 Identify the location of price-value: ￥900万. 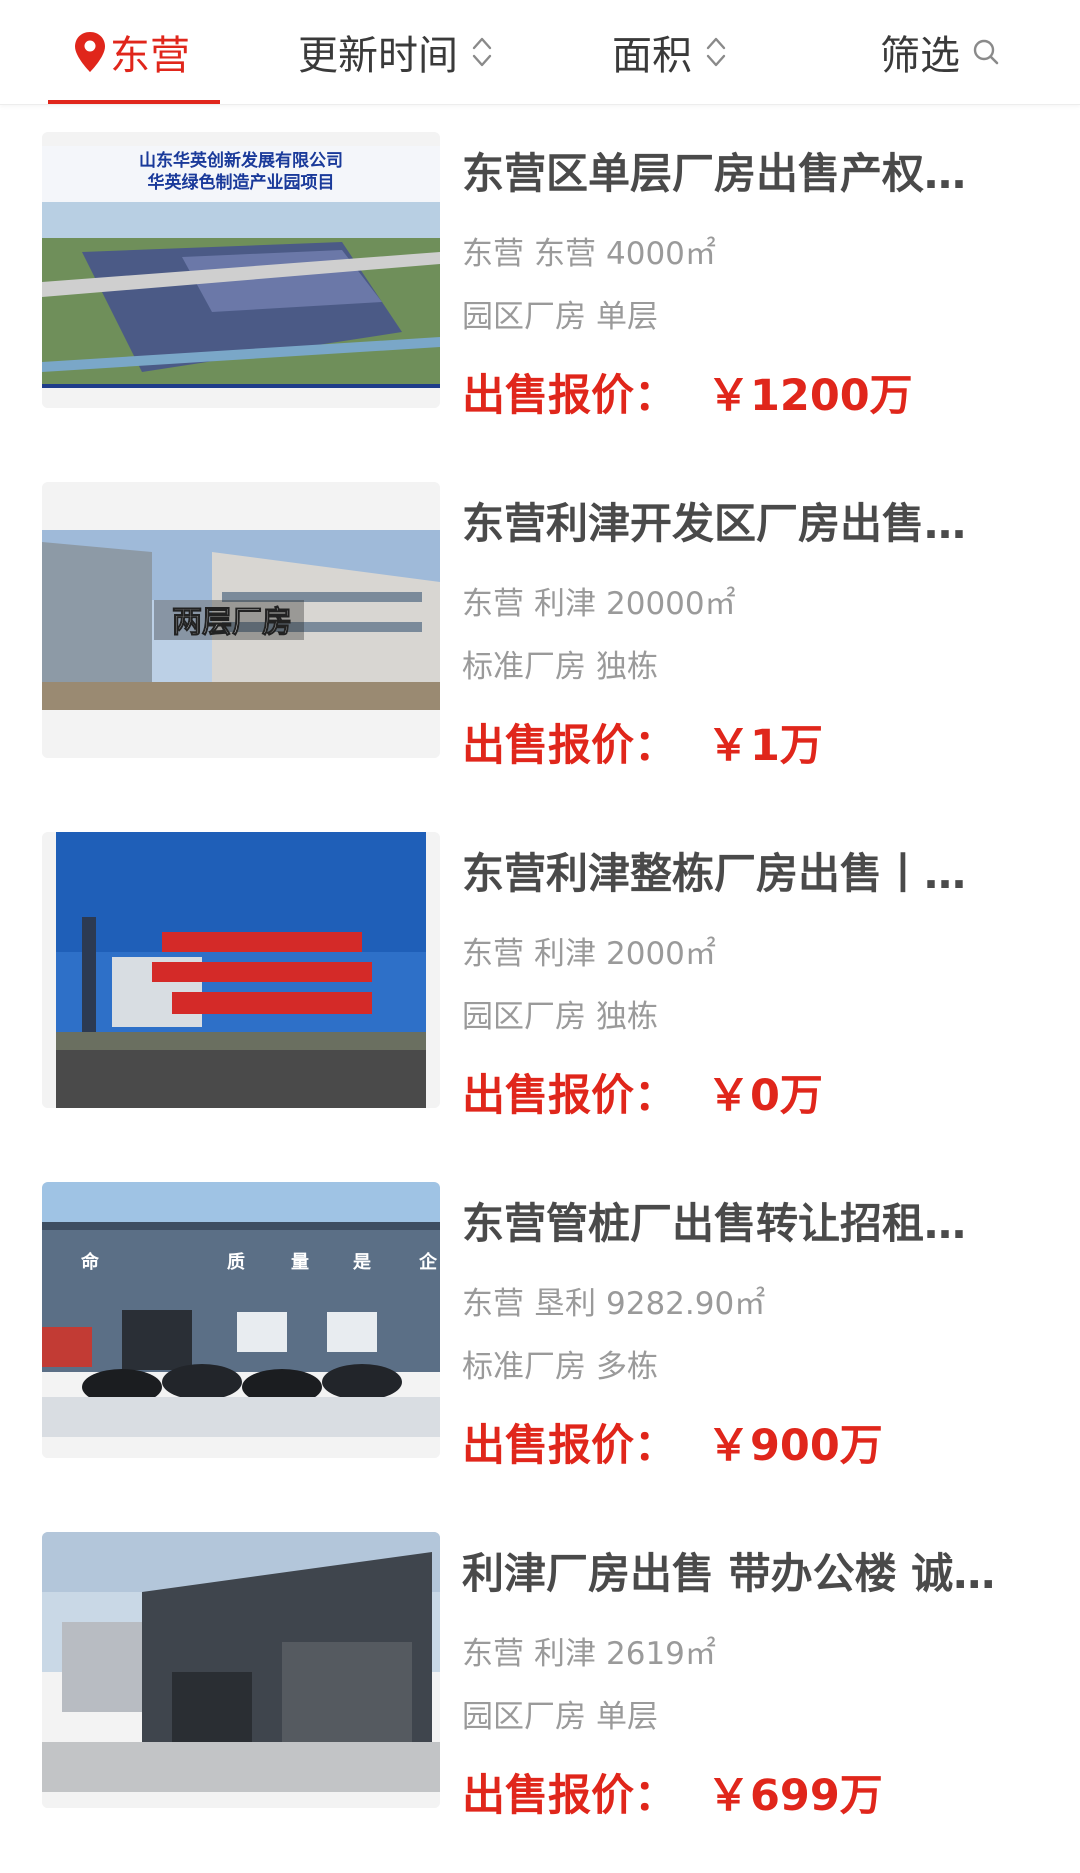
(795, 1446).